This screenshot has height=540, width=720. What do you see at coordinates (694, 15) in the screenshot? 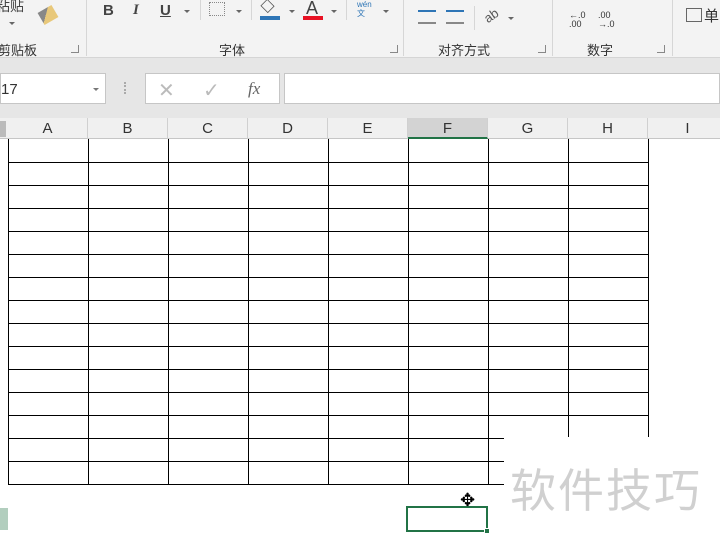
I see `cell-styles-icon` at bounding box center [694, 15].